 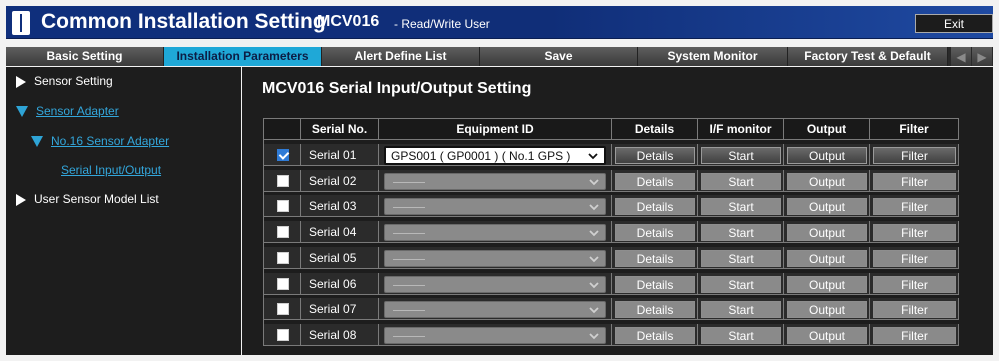 What do you see at coordinates (340, 232) in the screenshot?
I see `serial-no-cell: Serial 04` at bounding box center [340, 232].